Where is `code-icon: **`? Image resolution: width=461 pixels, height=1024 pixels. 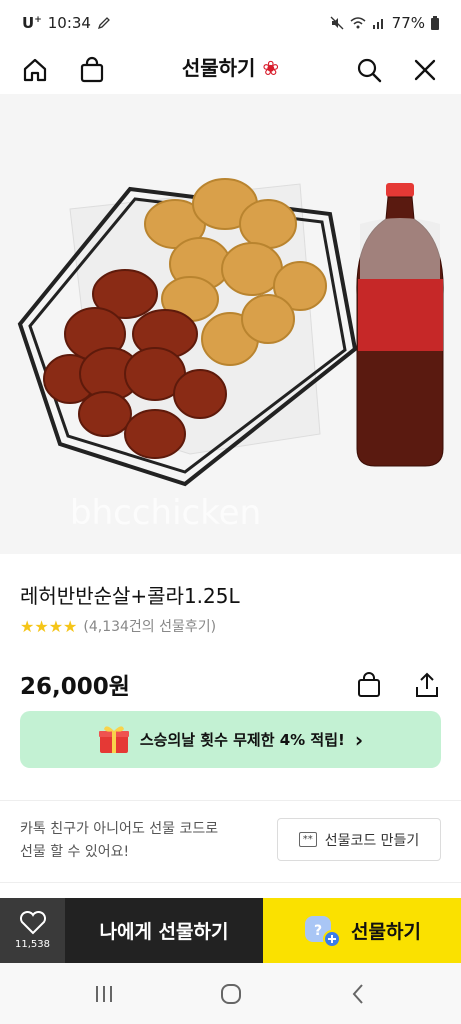
code-icon: ** is located at coordinates (307, 839).